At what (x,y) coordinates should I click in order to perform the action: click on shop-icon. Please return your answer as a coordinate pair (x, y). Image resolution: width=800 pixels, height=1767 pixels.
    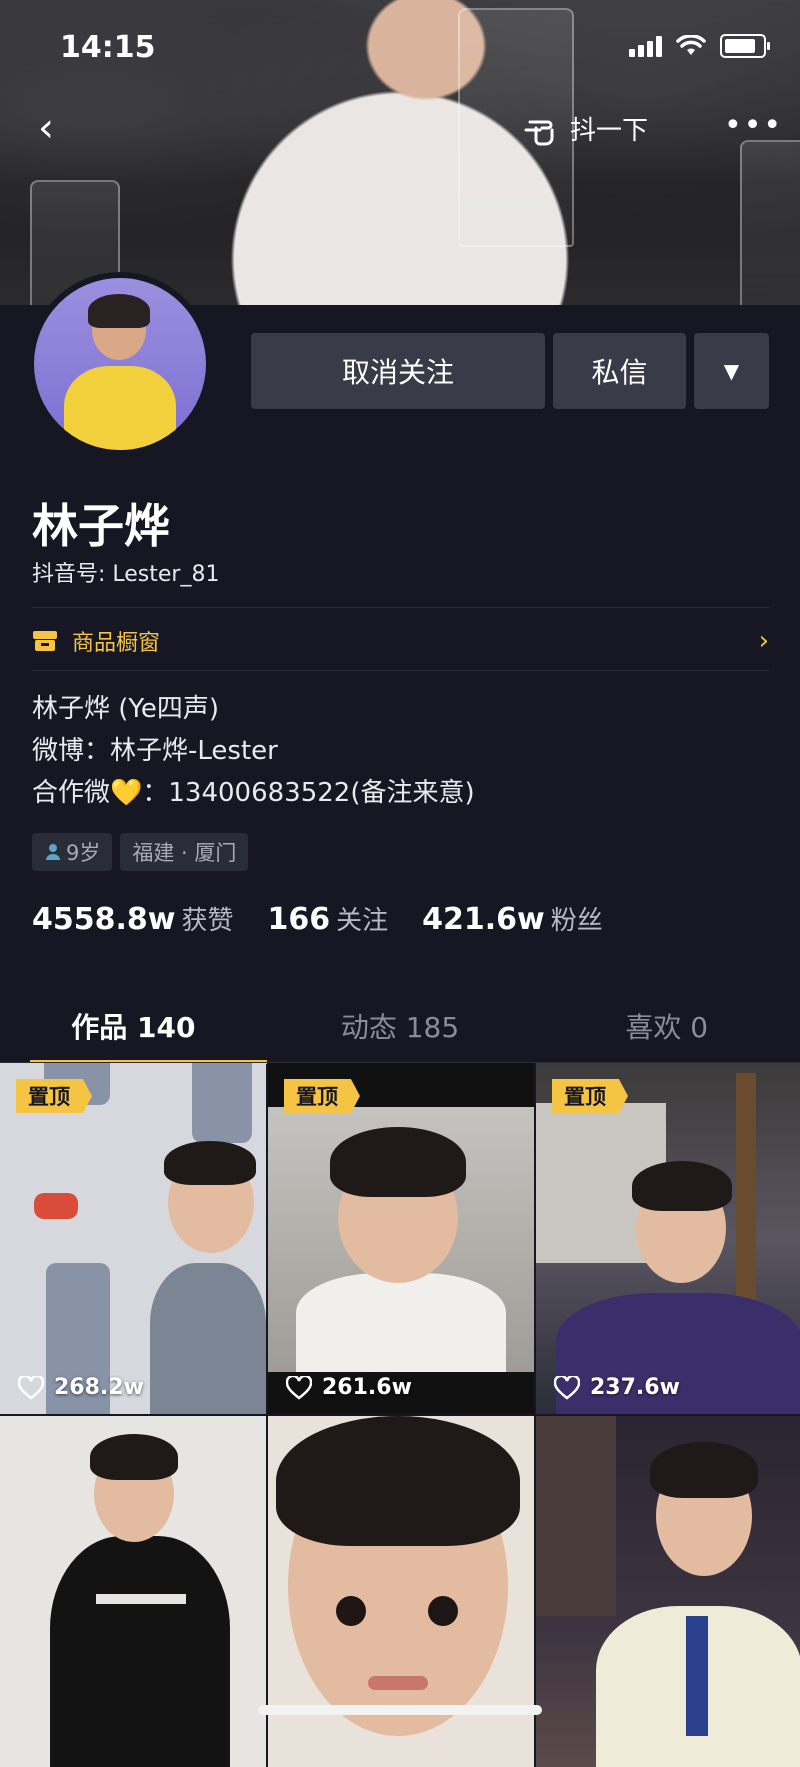
    Looking at the image, I should click on (45, 641).